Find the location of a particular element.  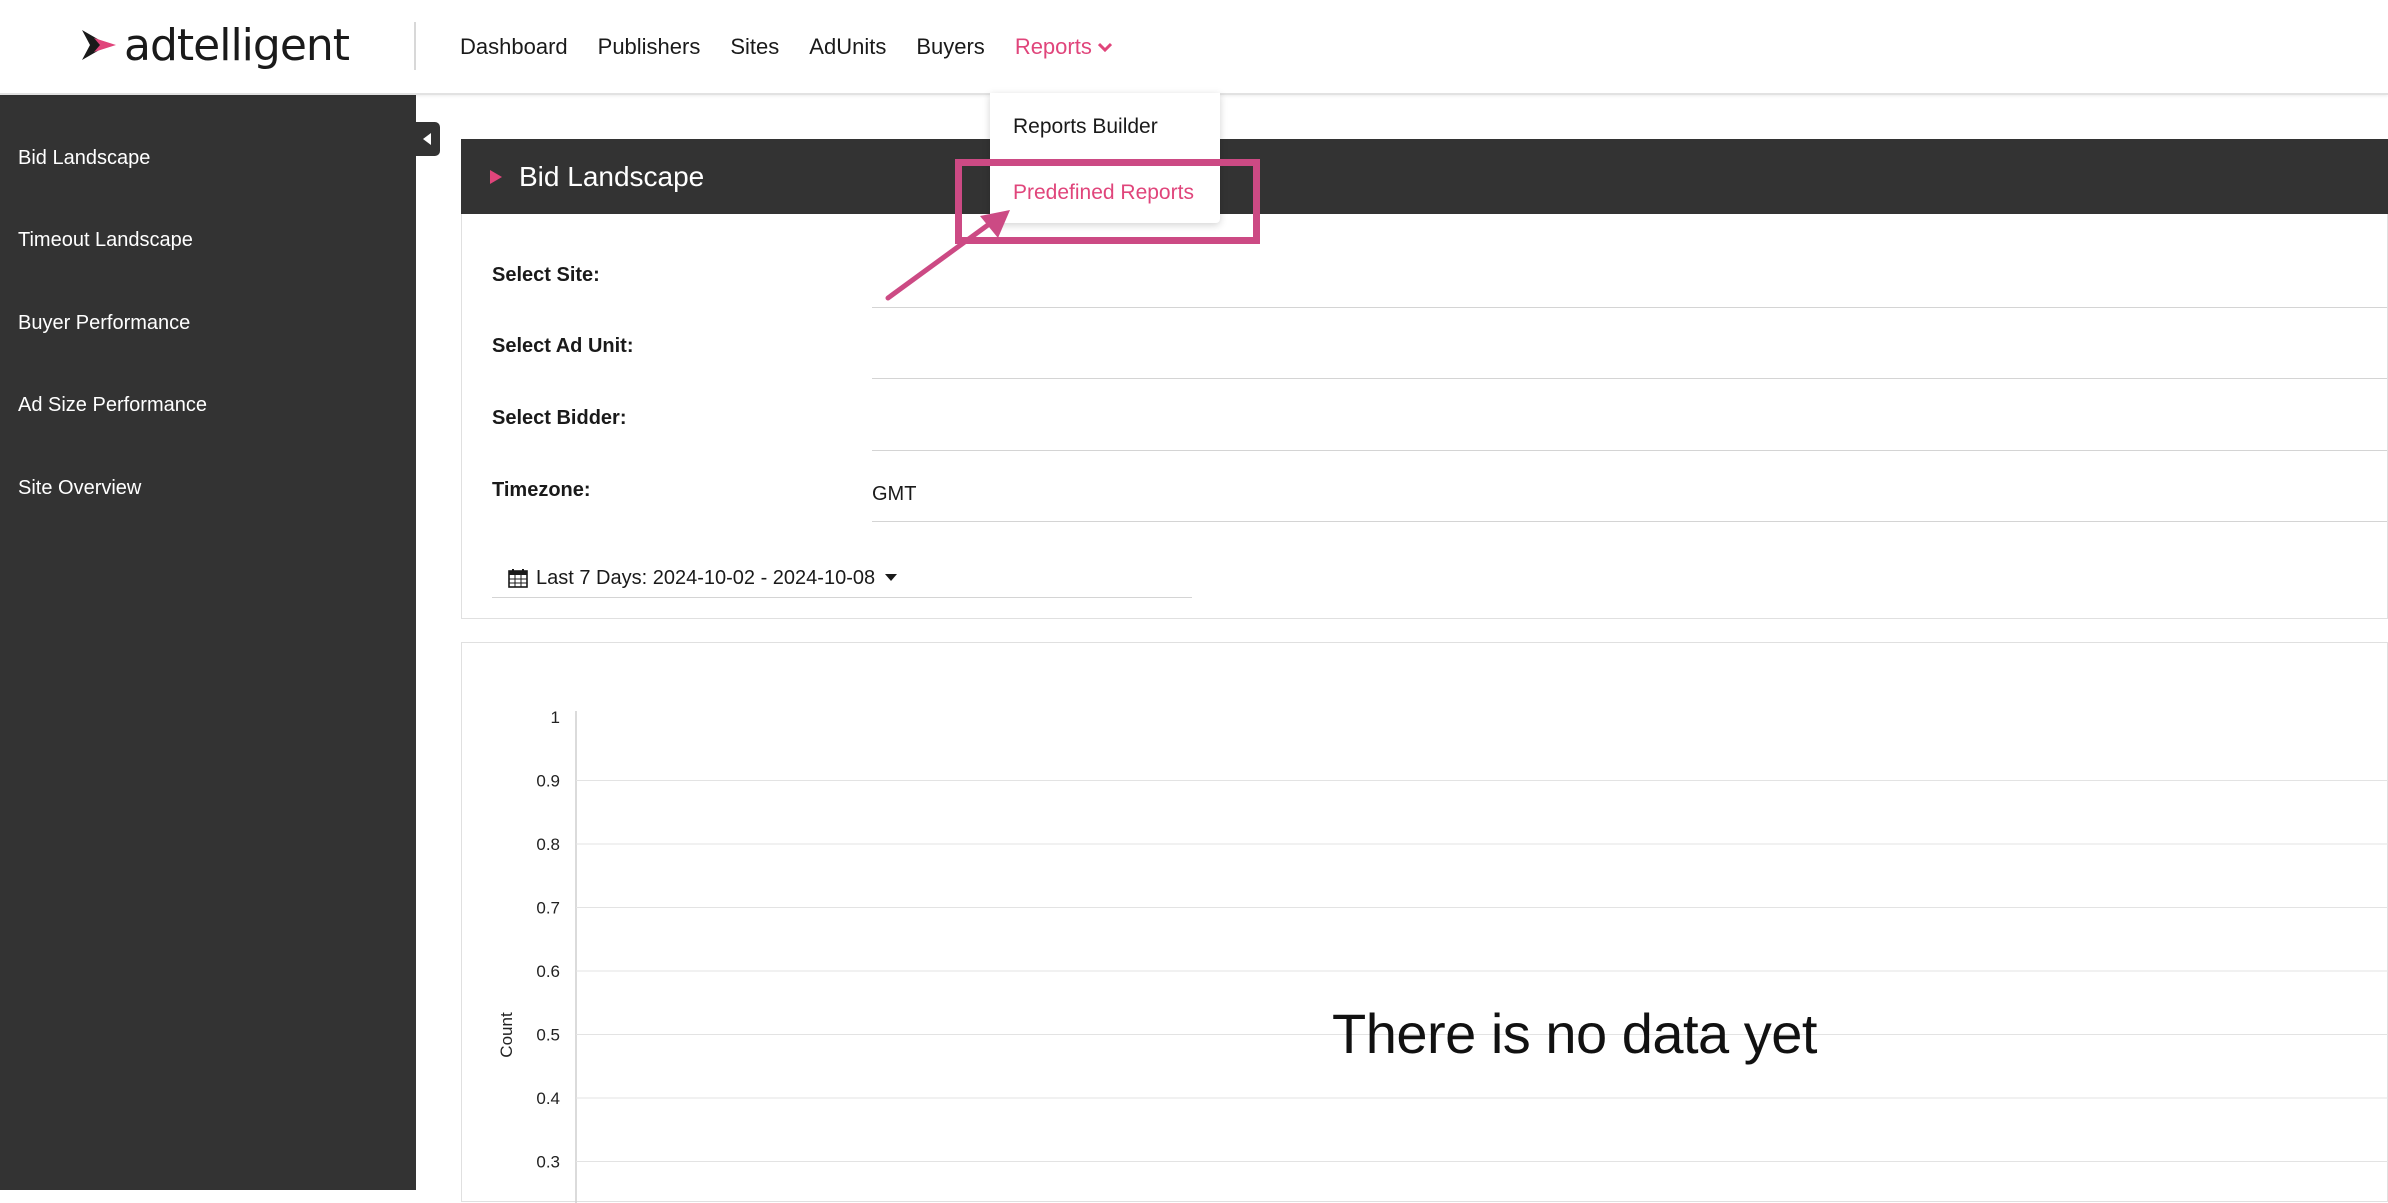

timezone-field-line is located at coordinates (1629, 521).